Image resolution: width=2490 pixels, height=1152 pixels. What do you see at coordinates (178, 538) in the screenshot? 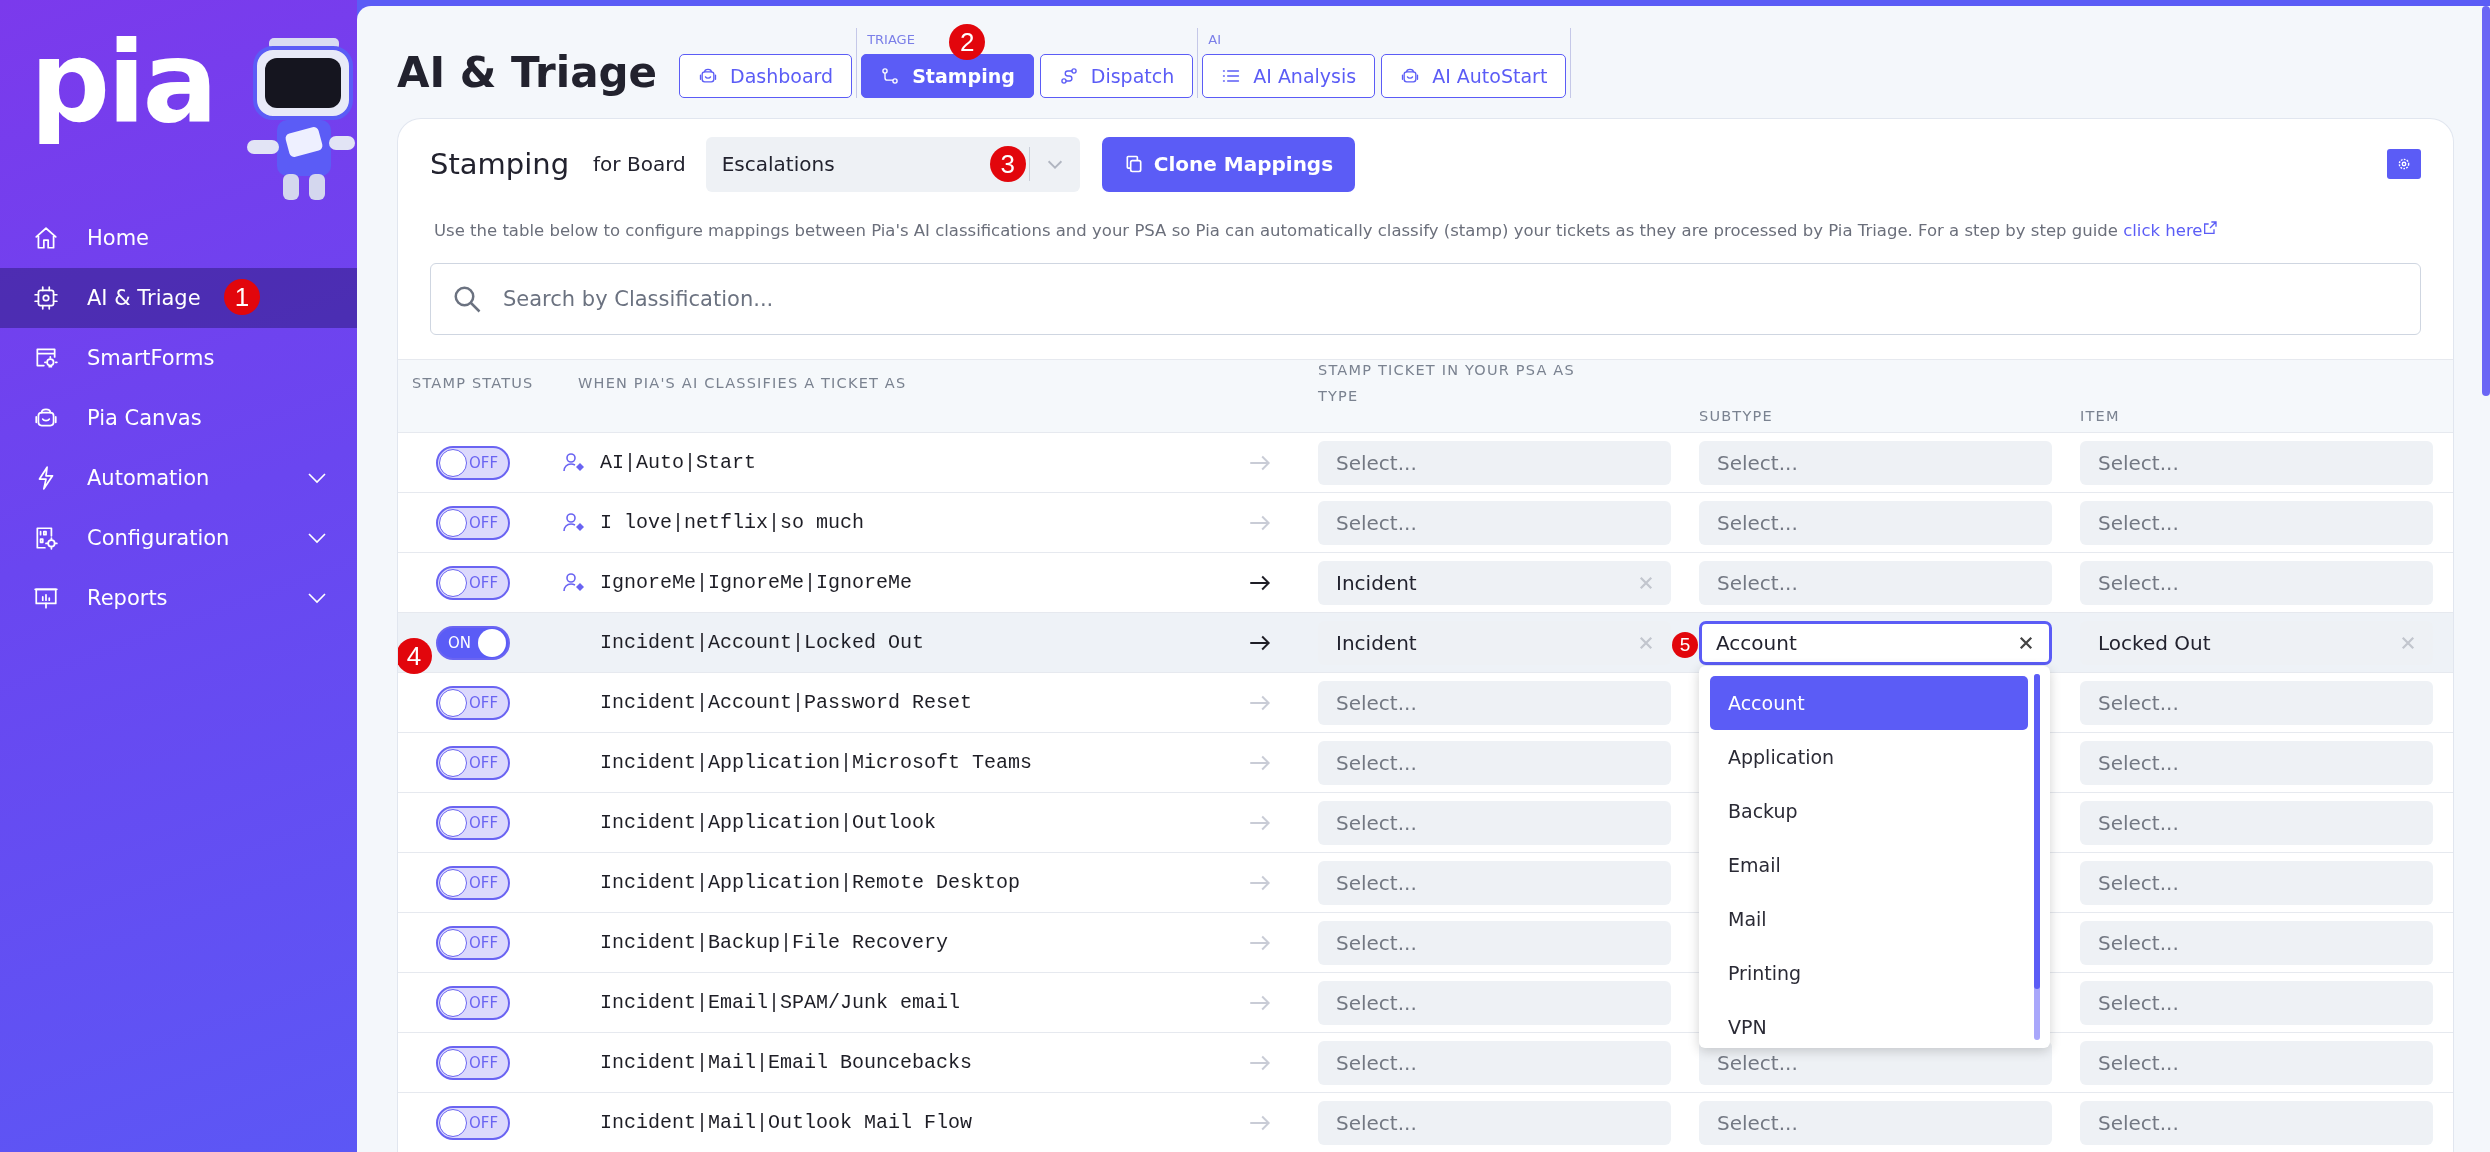
I see `nav-item: Configuration` at bounding box center [178, 538].